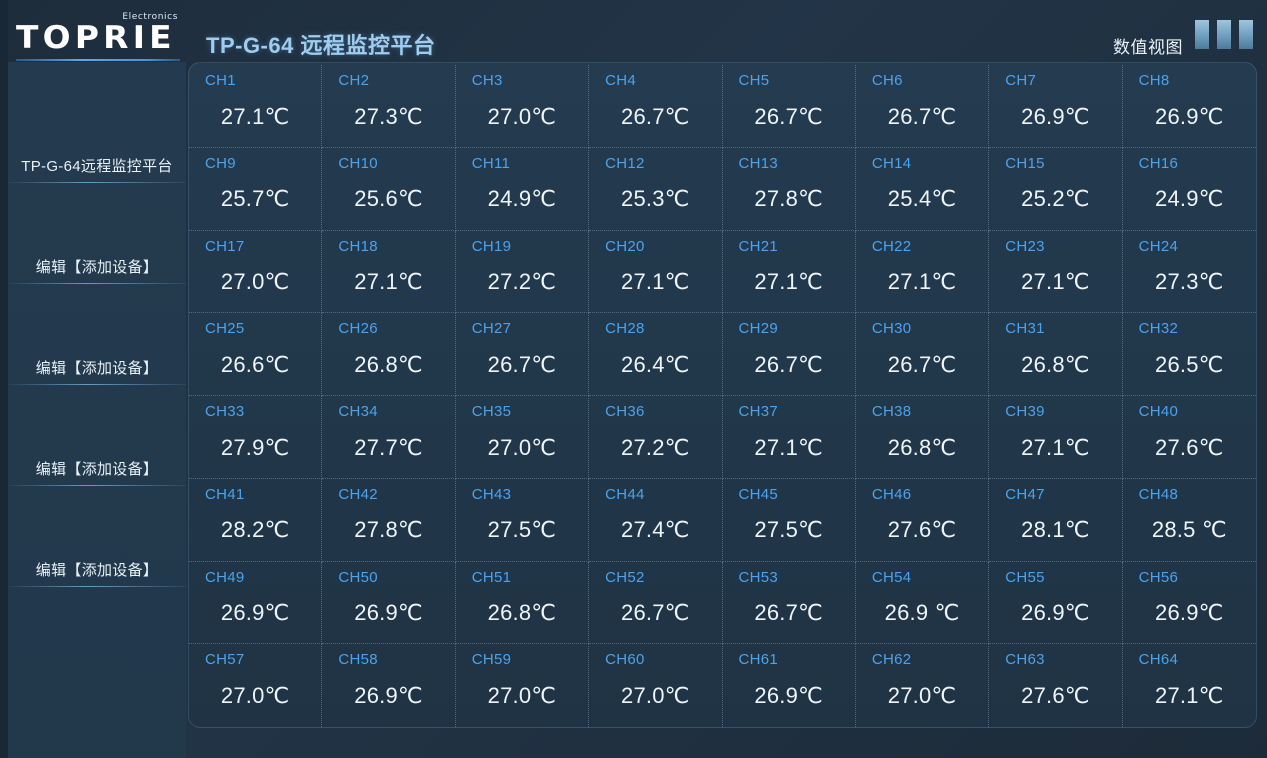 Image resolution: width=1267 pixels, height=758 pixels. I want to click on channel-cell: CH38 26.8℃, so click(922, 437).